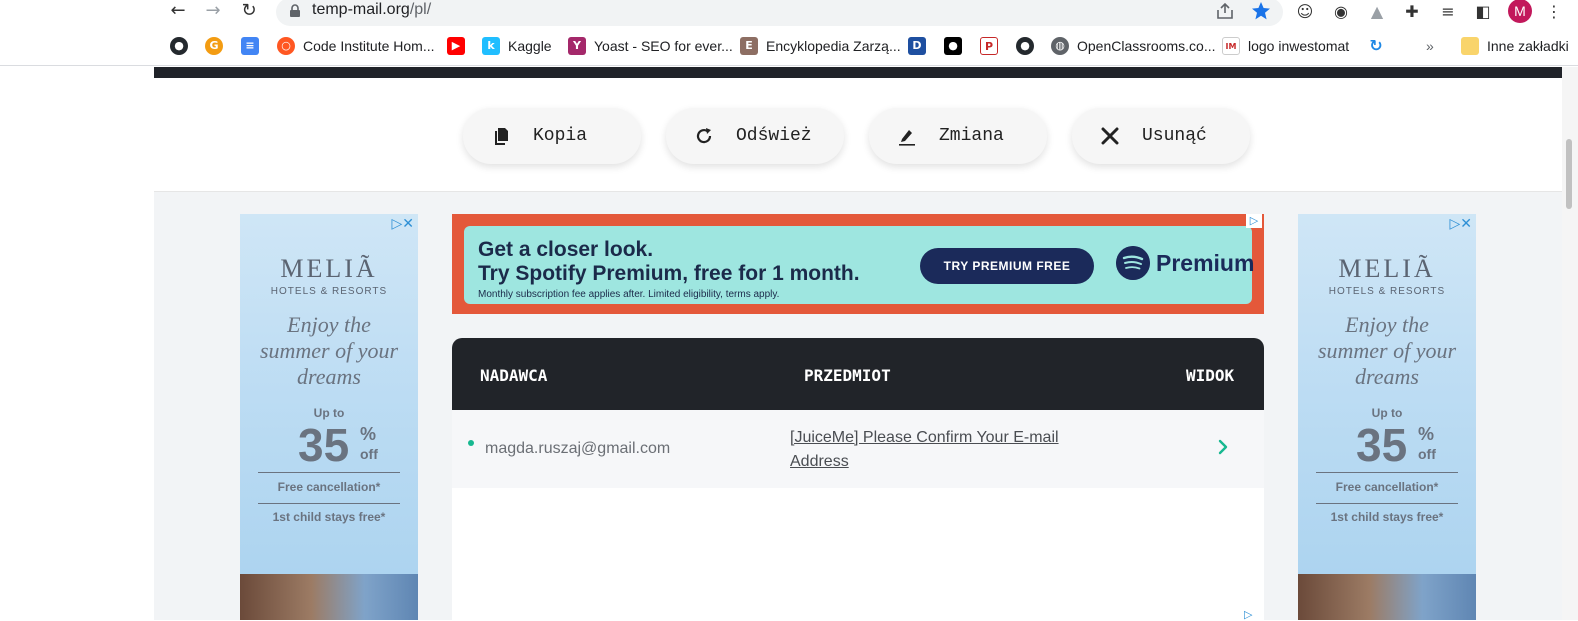 The width and height of the screenshot is (1578, 621). I want to click on bookmark-g: G, so click(218, 46).